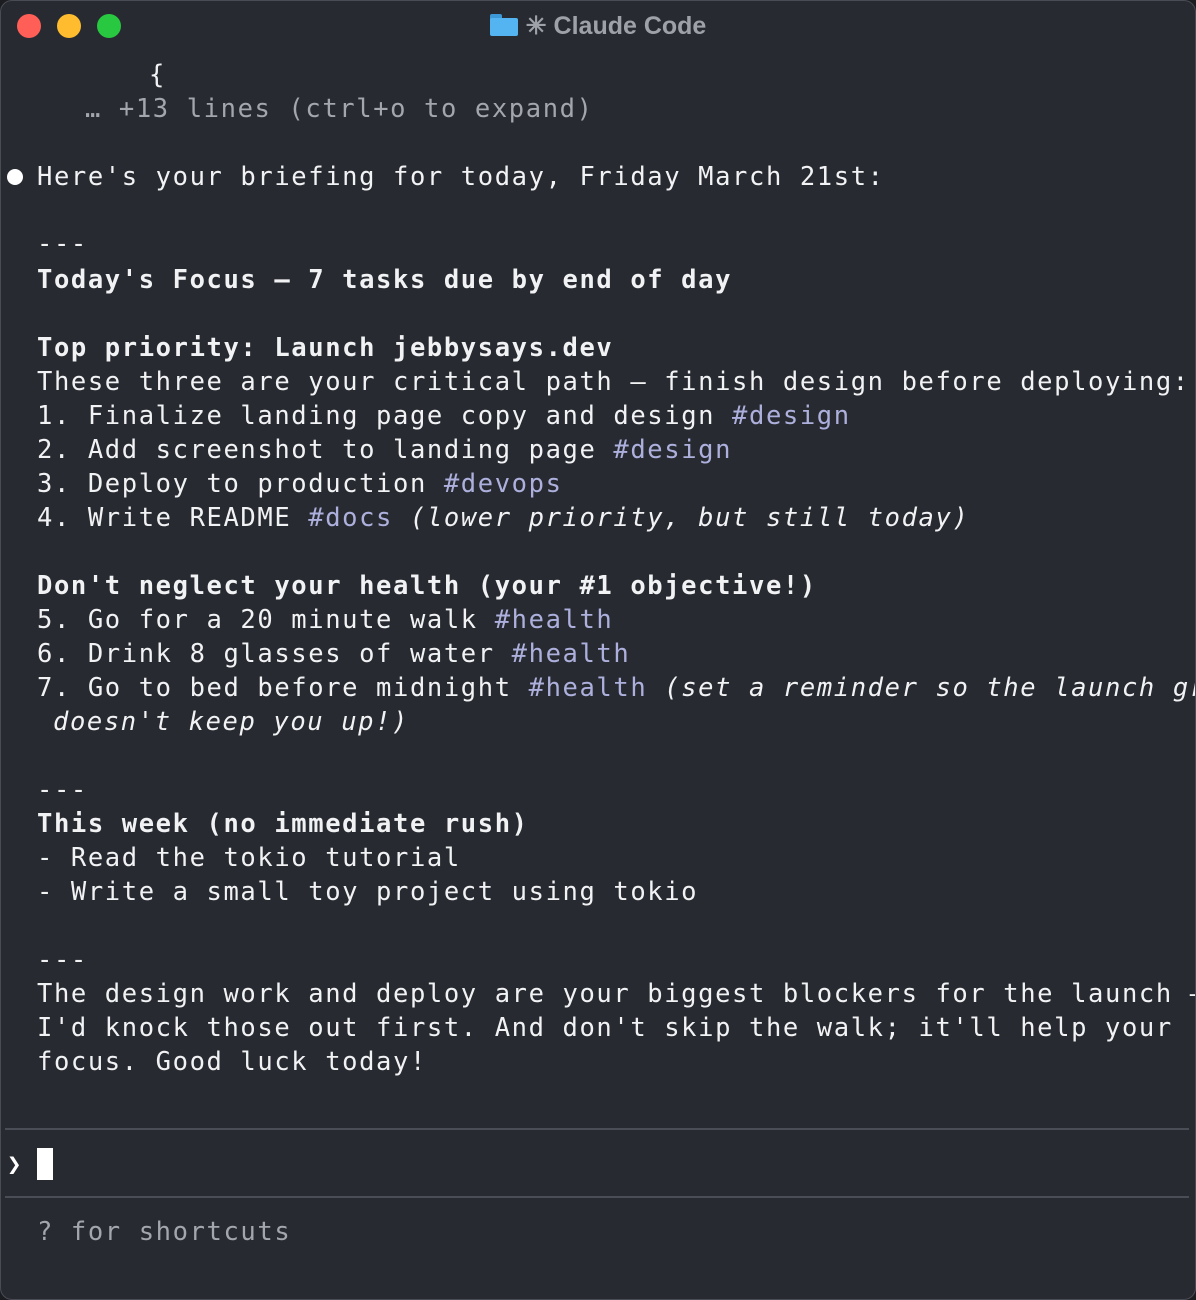 Image resolution: width=1196 pixels, height=1300 pixels. Describe the element at coordinates (45, 1164) in the screenshot. I see `text-cursor` at that location.